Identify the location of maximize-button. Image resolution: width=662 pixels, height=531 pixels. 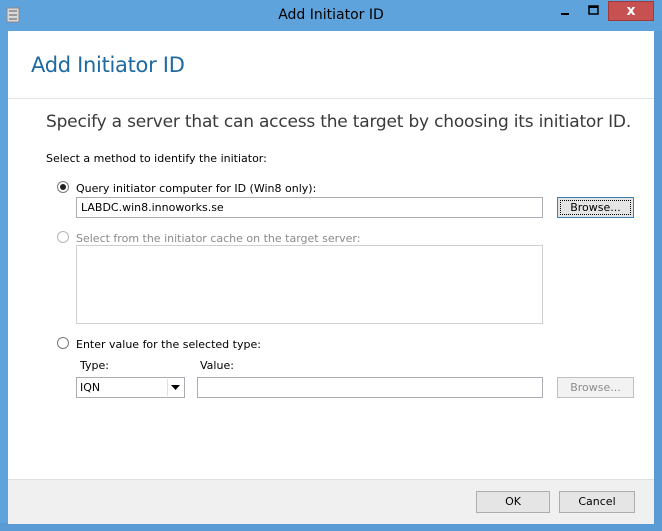
(593, 11).